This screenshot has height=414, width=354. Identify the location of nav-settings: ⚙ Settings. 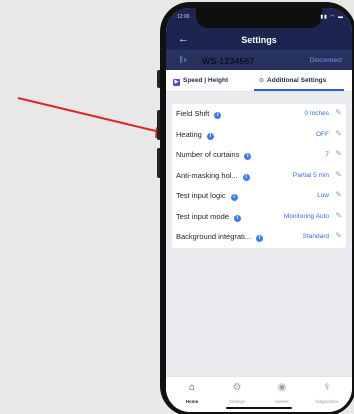
(237, 393).